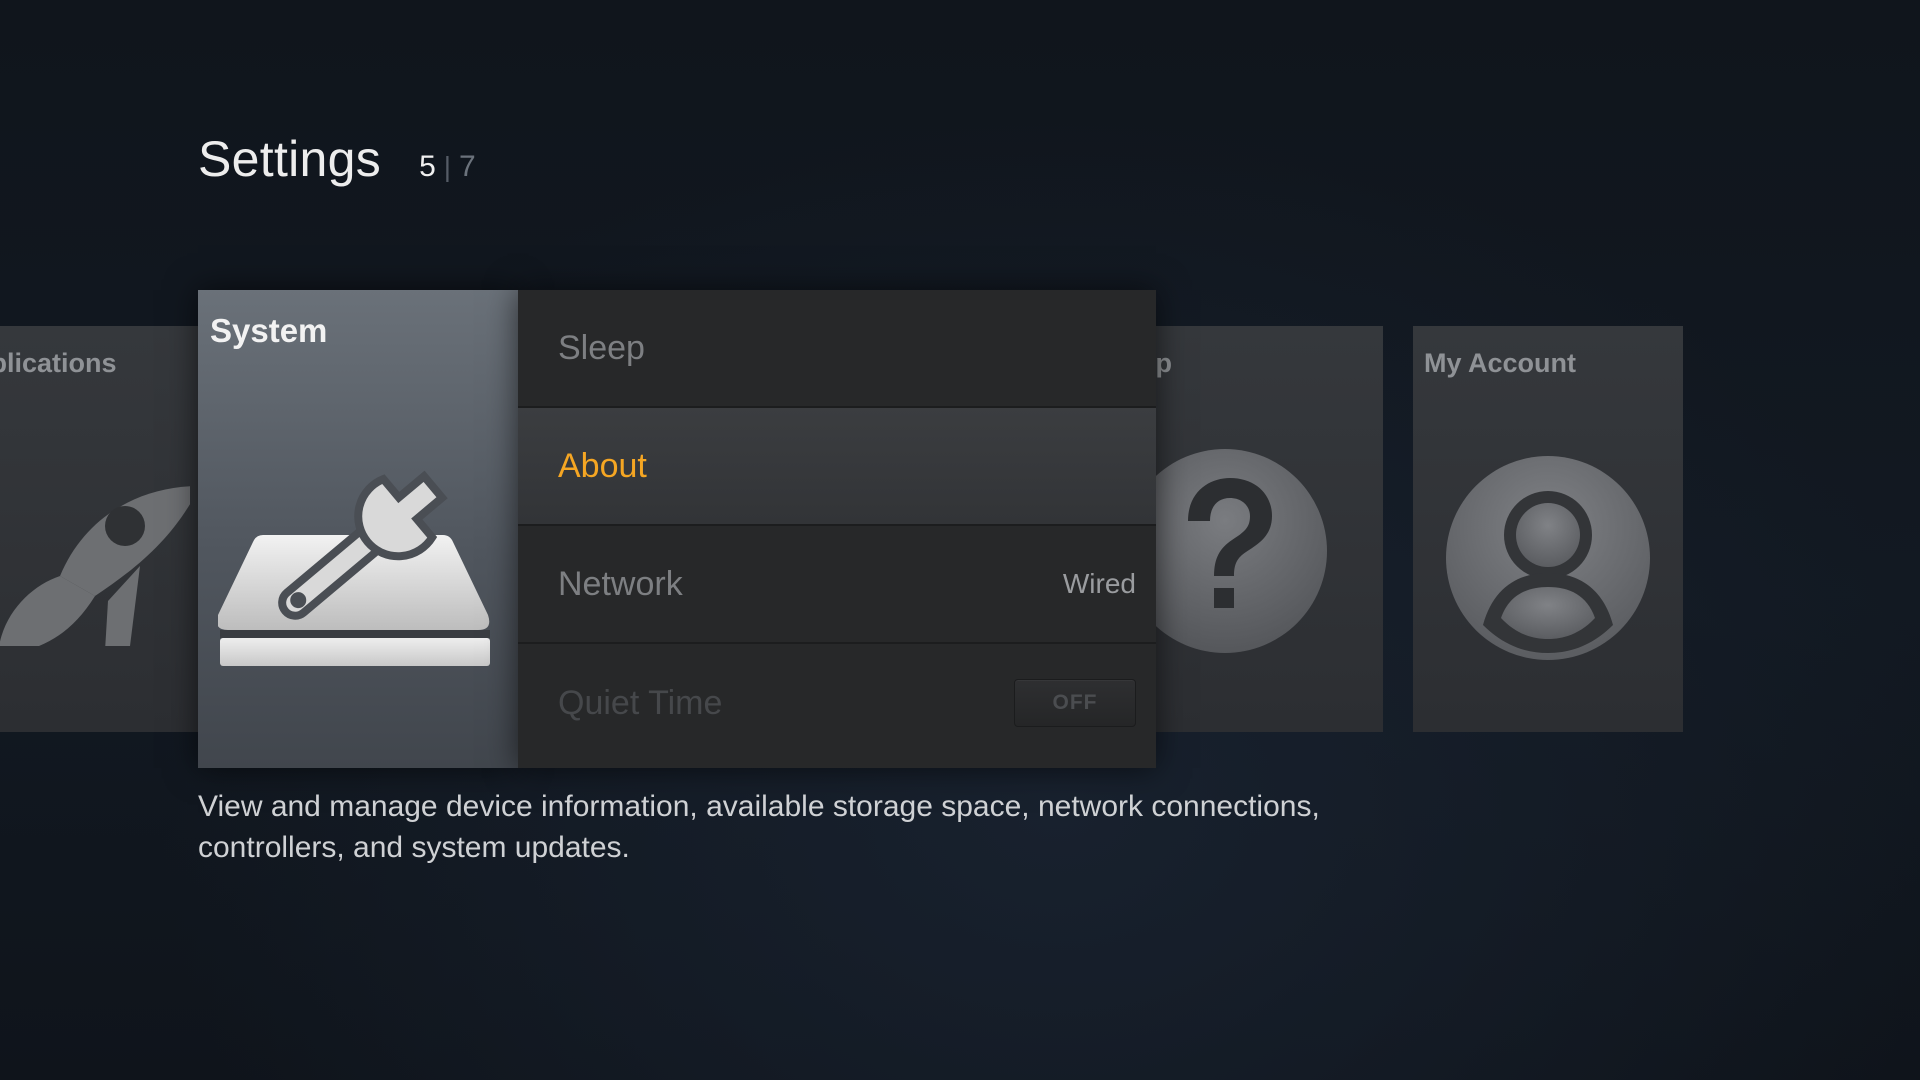 Image resolution: width=1920 pixels, height=1080 pixels. Describe the element at coordinates (640, 702) in the screenshot. I see `menu-item-label: Quiet Time` at that location.